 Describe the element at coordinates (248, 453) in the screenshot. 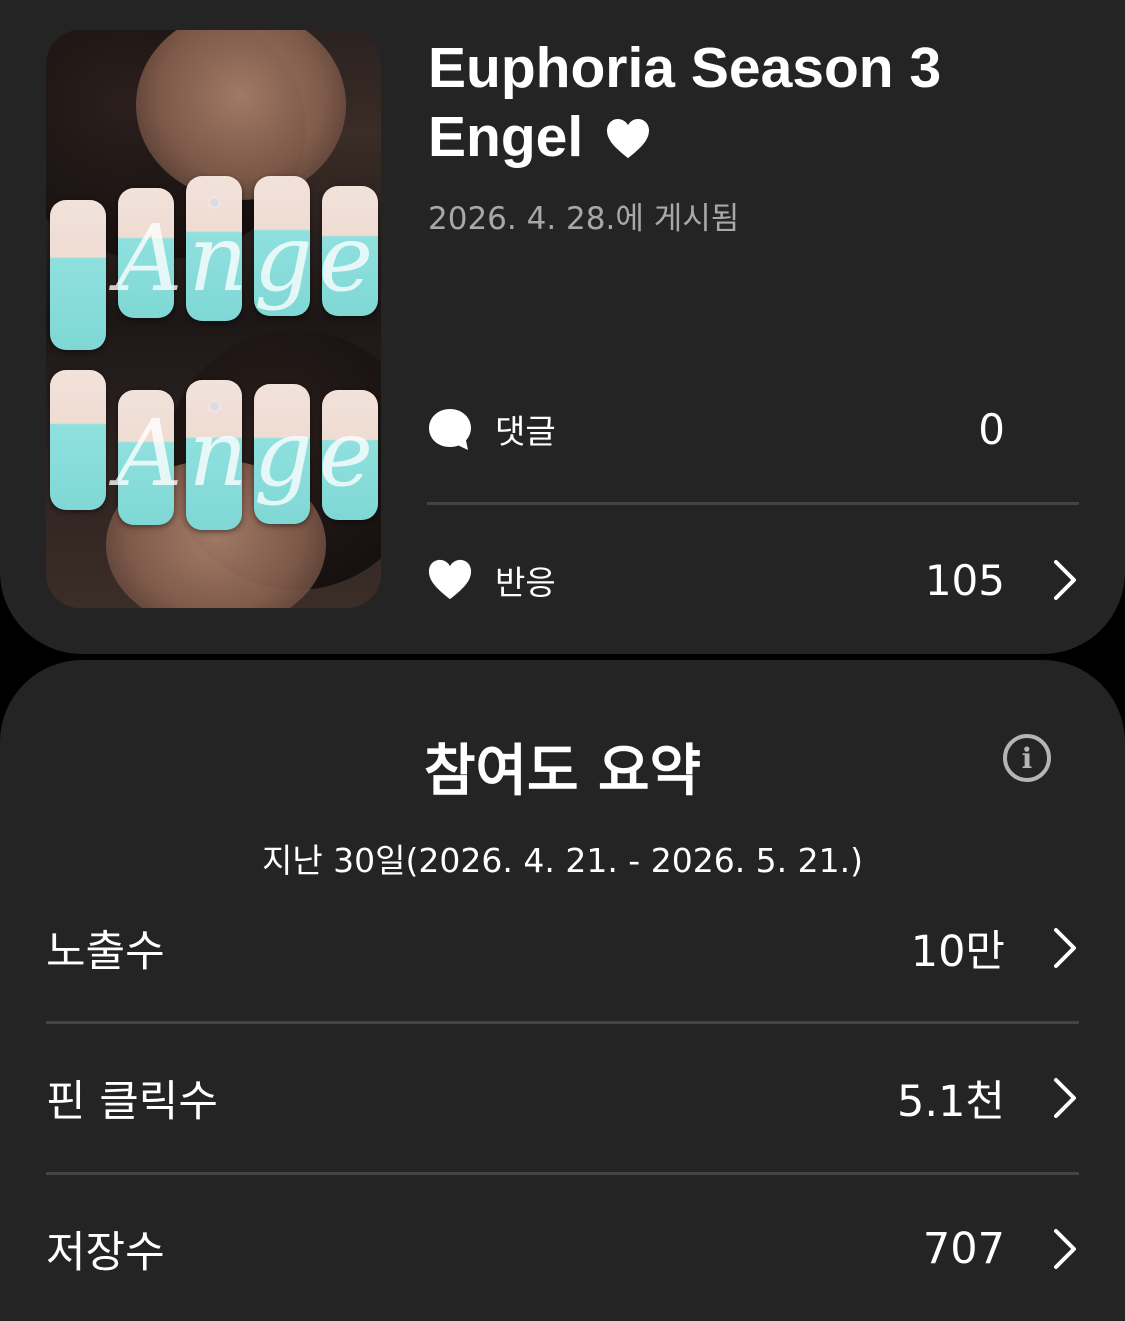

I see `nail-script-text-bottom: Angel` at that location.